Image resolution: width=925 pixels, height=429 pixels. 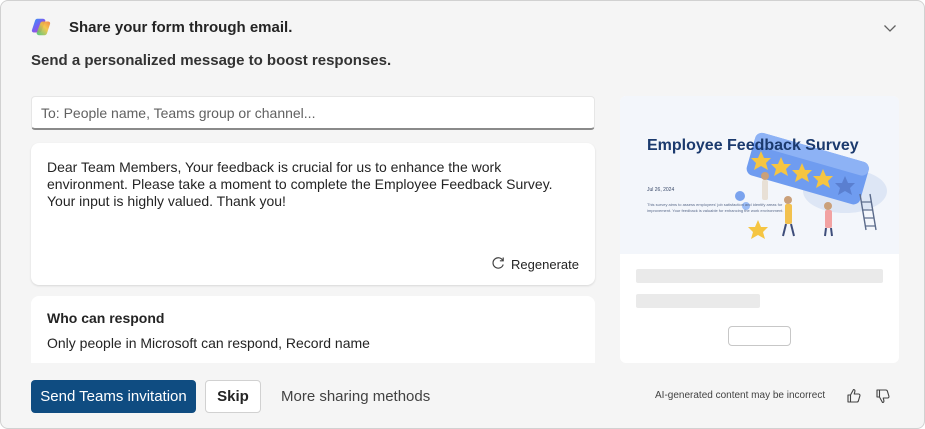 What do you see at coordinates (181, 27) in the screenshot?
I see `panel-title: Share your form through email.` at bounding box center [181, 27].